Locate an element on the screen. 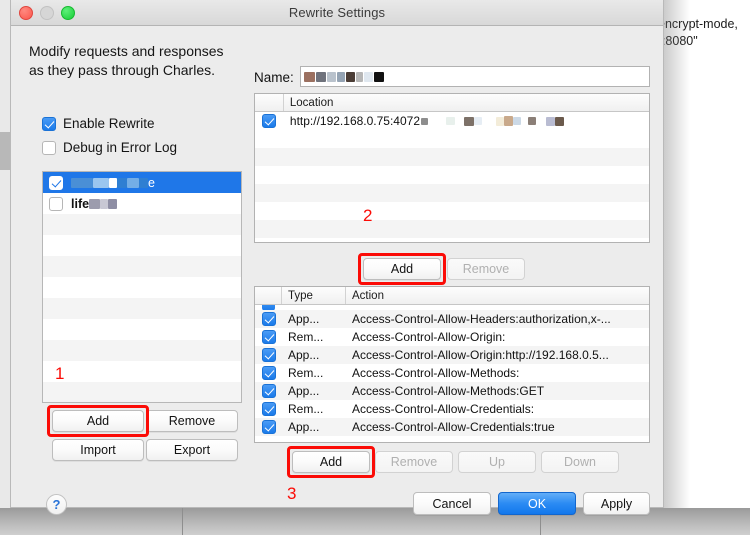  action-col-type: Type is located at coordinates (314, 295).